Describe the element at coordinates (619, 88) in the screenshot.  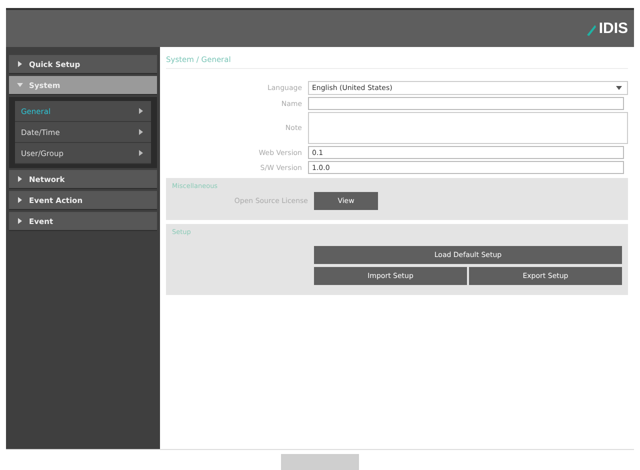
I see `dropdown-arrow-icon` at that location.